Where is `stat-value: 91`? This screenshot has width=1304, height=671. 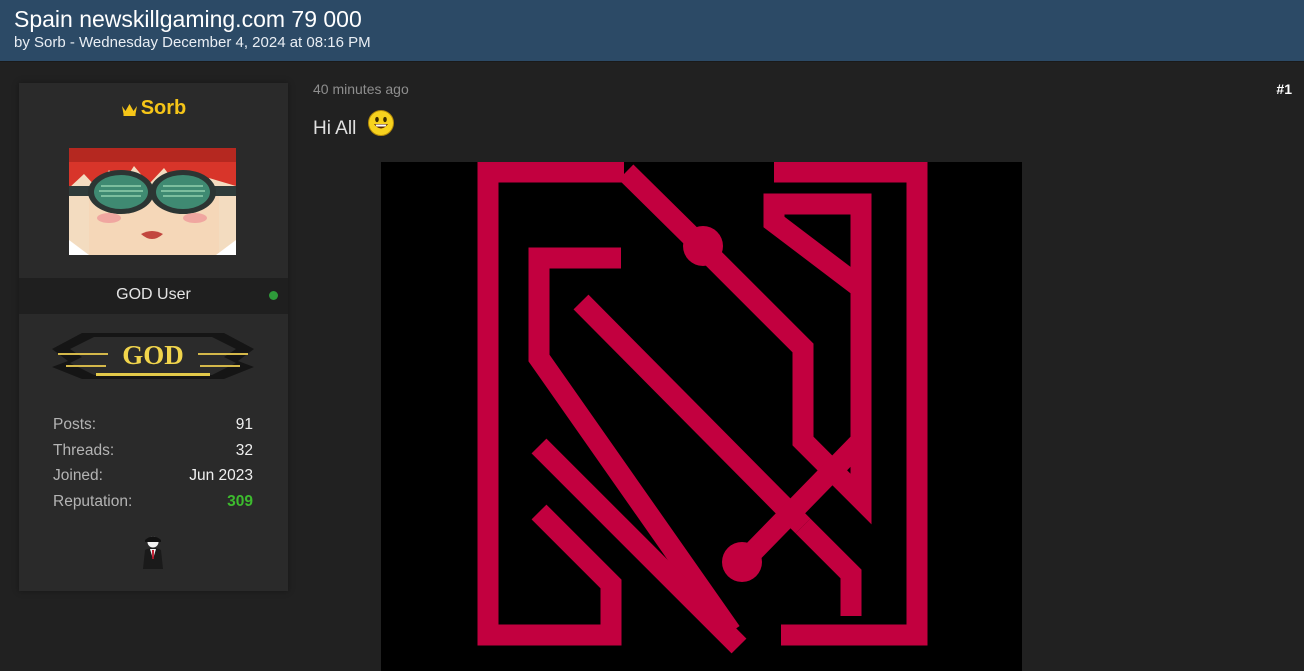
stat-value: 91 is located at coordinates (244, 424).